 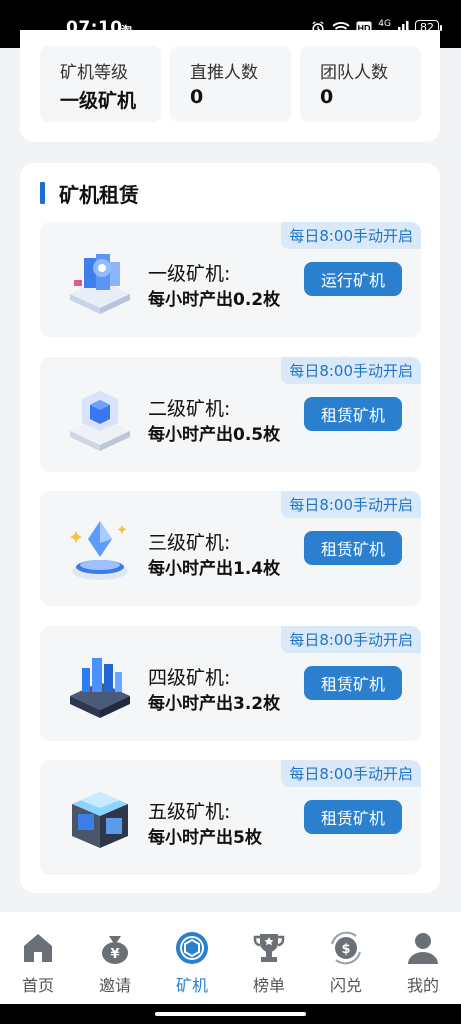 What do you see at coordinates (214, 704) in the screenshot?
I see `miner-rate: 每小时产出3.2枚` at bounding box center [214, 704].